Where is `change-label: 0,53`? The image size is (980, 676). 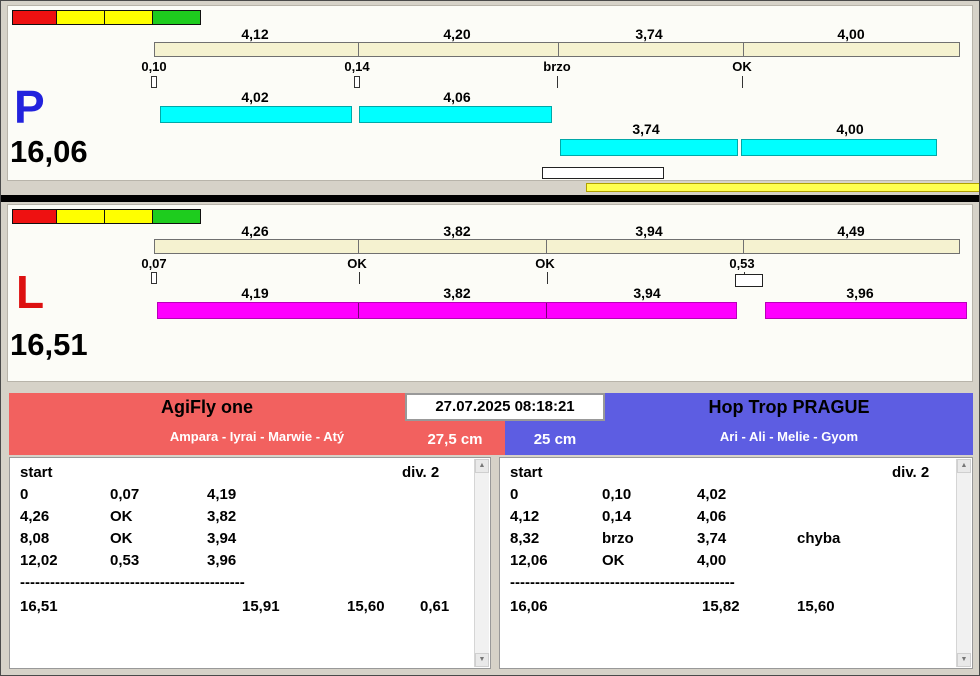
change-label: 0,53 is located at coordinates (742, 263).